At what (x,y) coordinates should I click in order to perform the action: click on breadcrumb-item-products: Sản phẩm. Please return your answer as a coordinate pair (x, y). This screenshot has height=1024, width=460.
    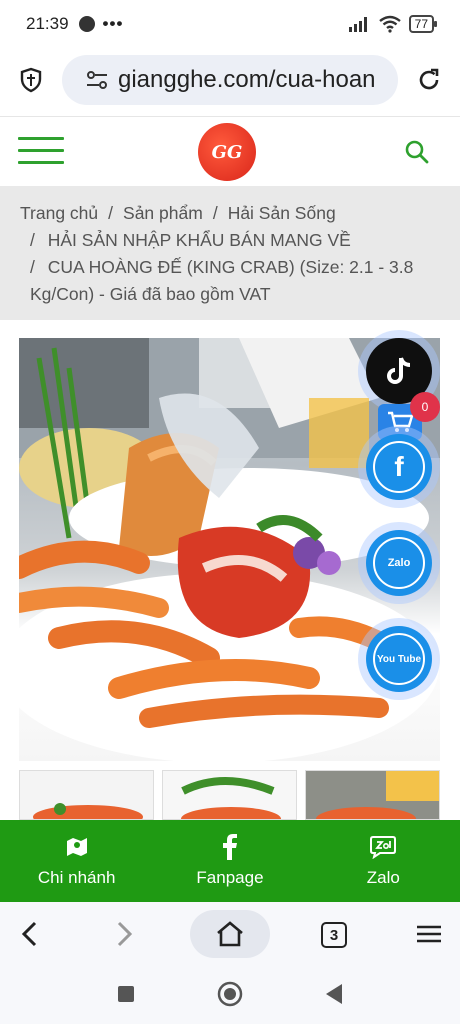
    Looking at the image, I should click on (163, 213).